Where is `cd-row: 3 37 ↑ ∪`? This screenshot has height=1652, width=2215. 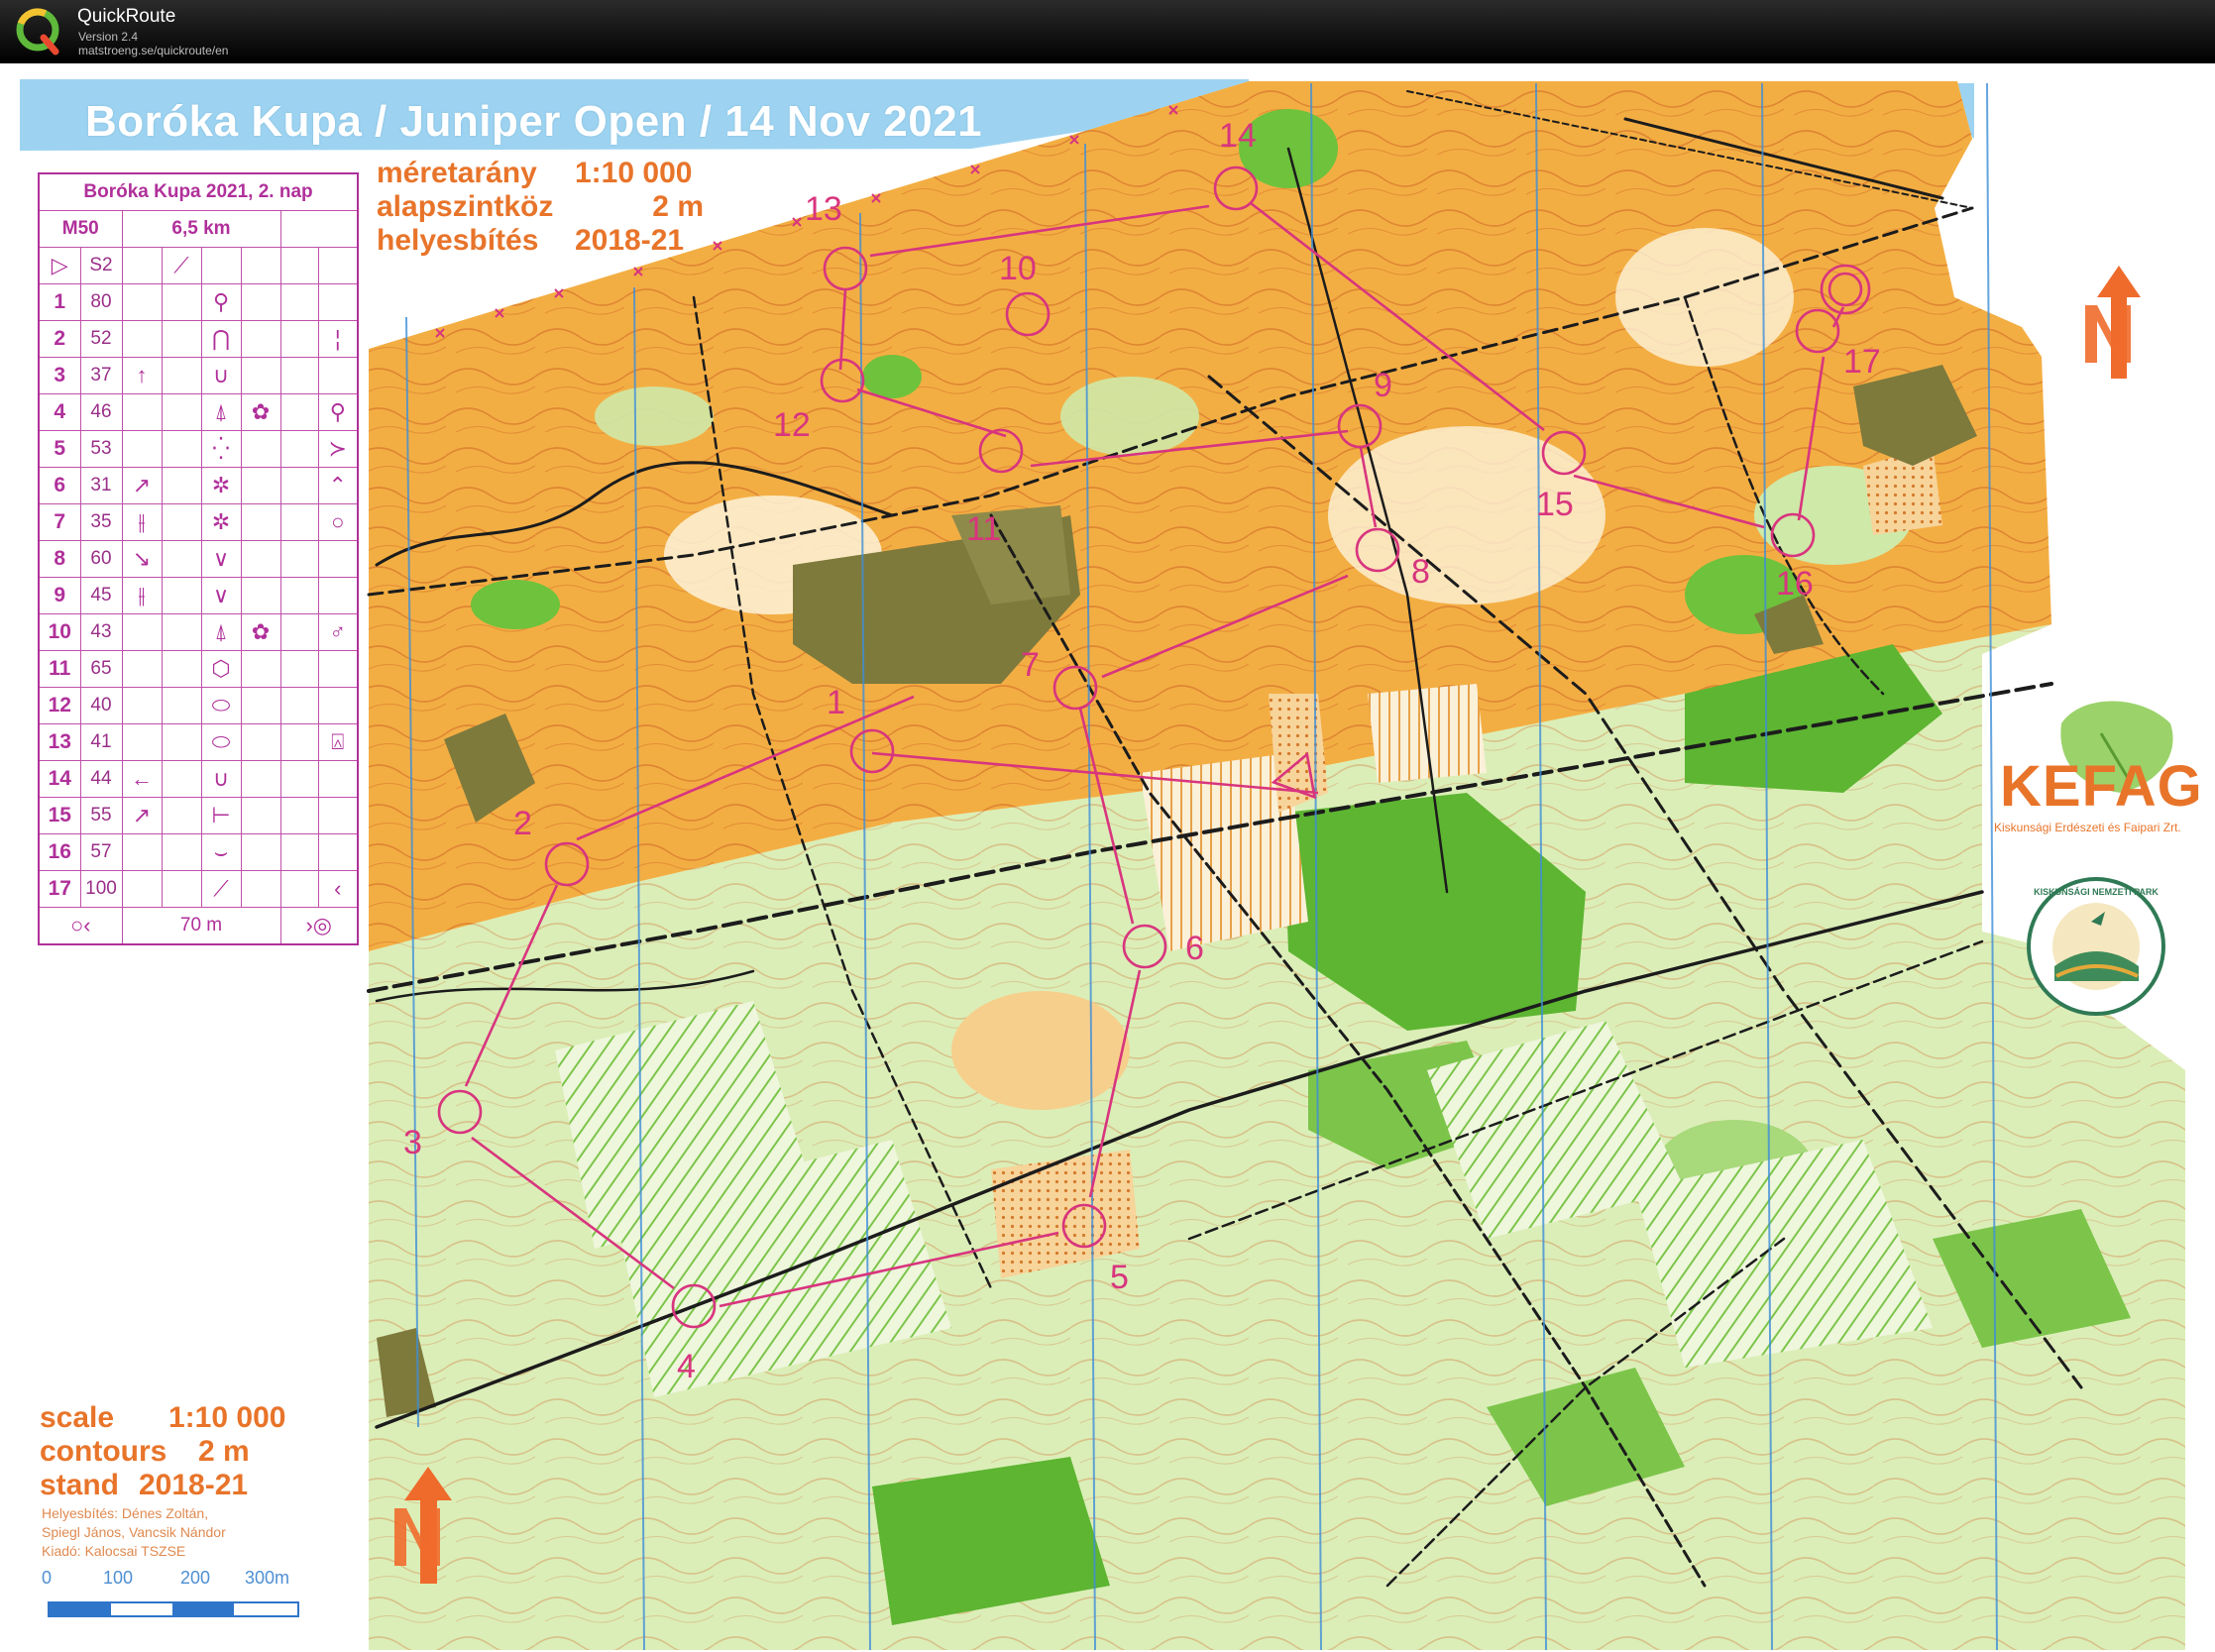 cd-row: 3 37 ↑ ∪ is located at coordinates (198, 375).